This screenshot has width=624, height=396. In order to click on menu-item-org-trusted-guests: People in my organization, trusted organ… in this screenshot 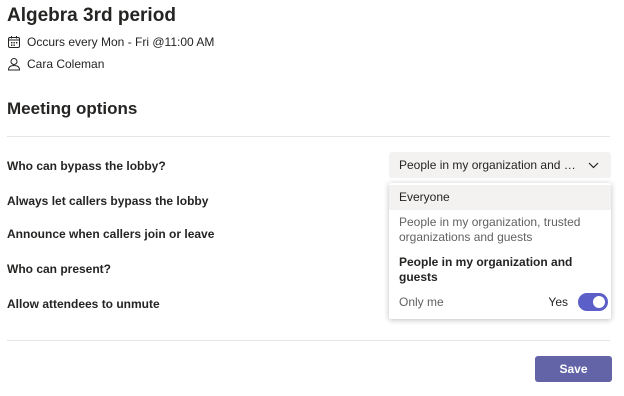, I will do `click(500, 230)`.